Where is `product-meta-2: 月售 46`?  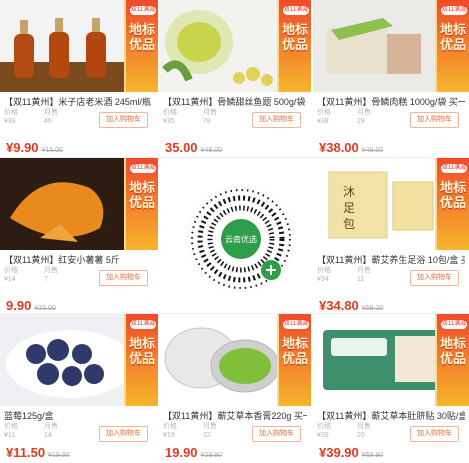 product-meta-2: 月售 46 is located at coordinates (51, 117).